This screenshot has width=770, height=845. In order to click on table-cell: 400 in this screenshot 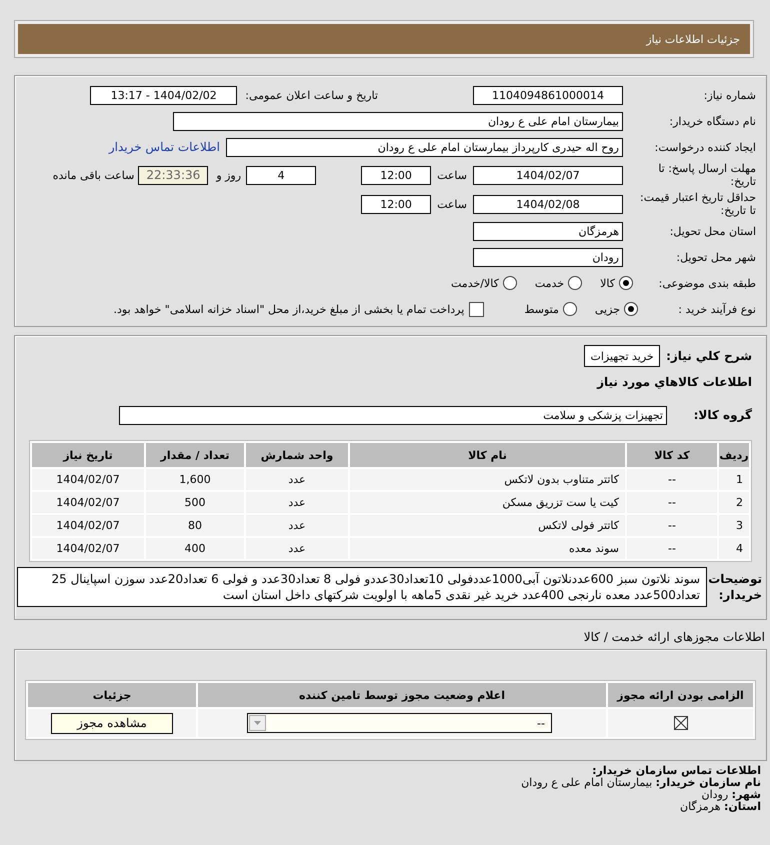, I will do `click(195, 548)`.